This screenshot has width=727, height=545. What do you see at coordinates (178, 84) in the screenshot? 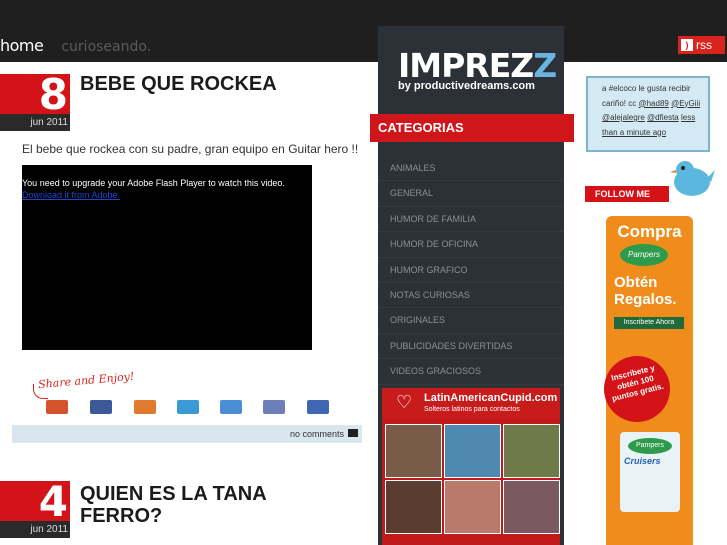
I see `post-title: BEBE QUE ROCKEA` at bounding box center [178, 84].